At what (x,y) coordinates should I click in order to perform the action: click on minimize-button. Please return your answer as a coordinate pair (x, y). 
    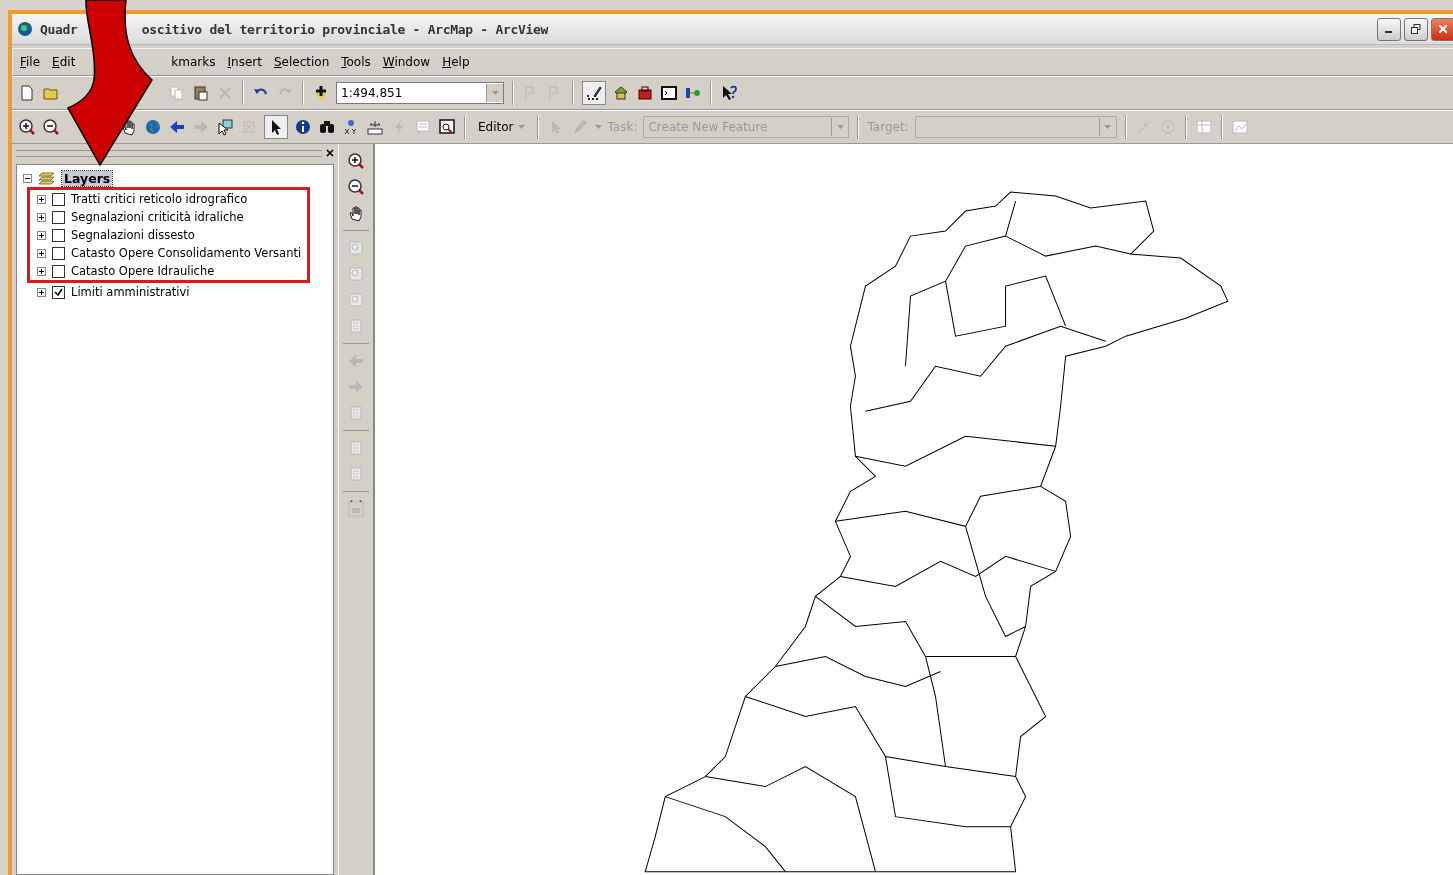
    Looking at the image, I should click on (1389, 29).